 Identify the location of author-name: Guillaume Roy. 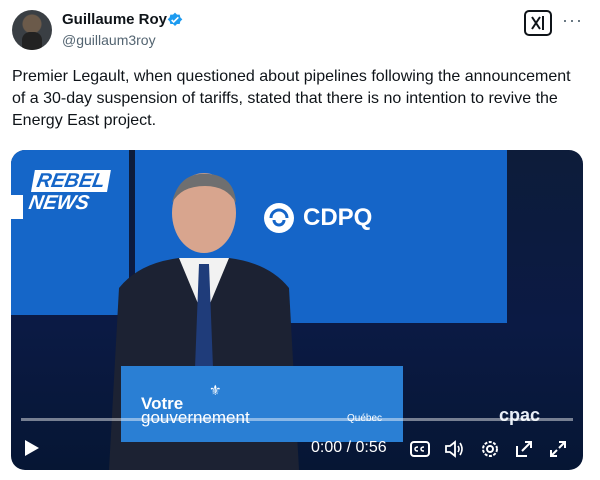
(114, 19).